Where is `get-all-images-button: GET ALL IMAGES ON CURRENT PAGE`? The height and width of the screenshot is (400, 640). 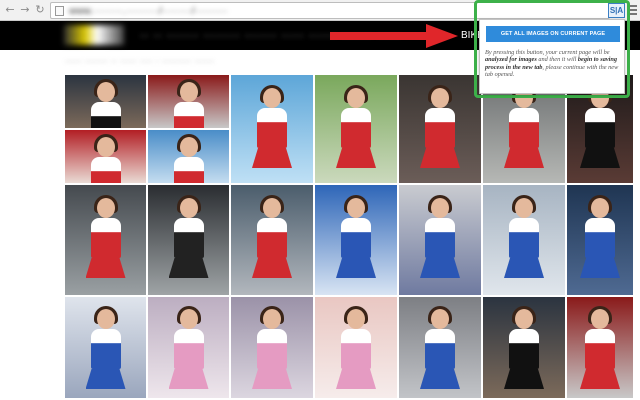 get-all-images-button: GET ALL IMAGES ON CURRENT PAGE is located at coordinates (553, 34).